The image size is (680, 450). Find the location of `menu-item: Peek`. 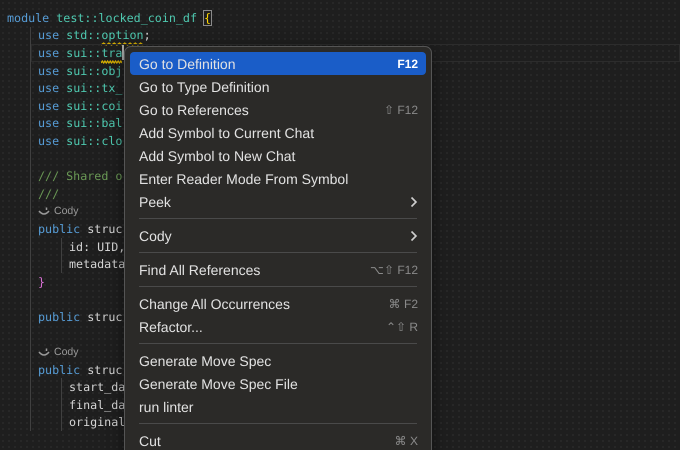

menu-item: Peek is located at coordinates (278, 201).